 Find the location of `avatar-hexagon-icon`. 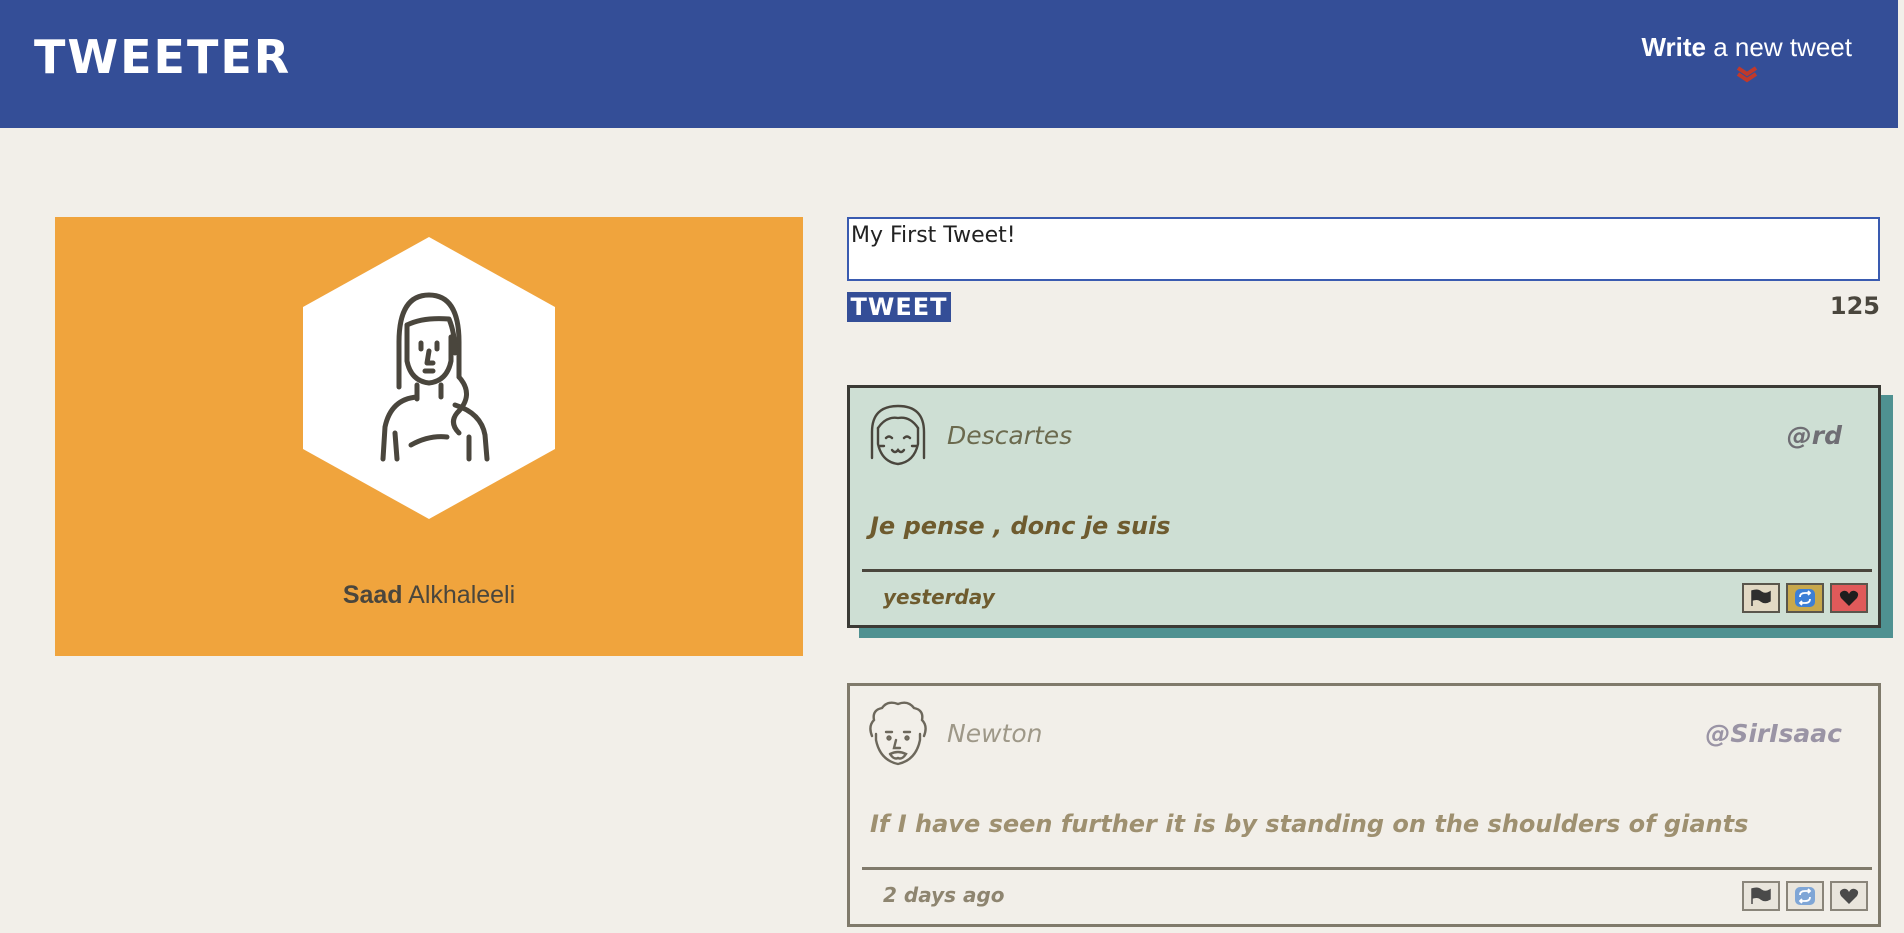

avatar-hexagon-icon is located at coordinates (429, 378).